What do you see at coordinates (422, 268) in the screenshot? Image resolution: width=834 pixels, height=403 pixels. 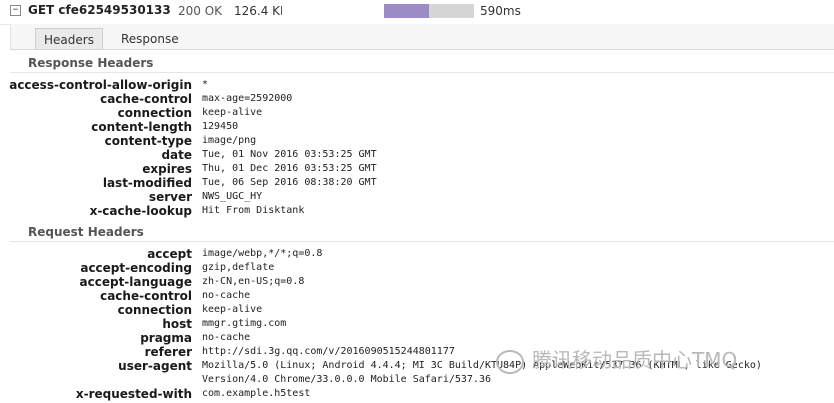 I see `header-row: accept-encoding gzip,deflate` at bounding box center [422, 268].